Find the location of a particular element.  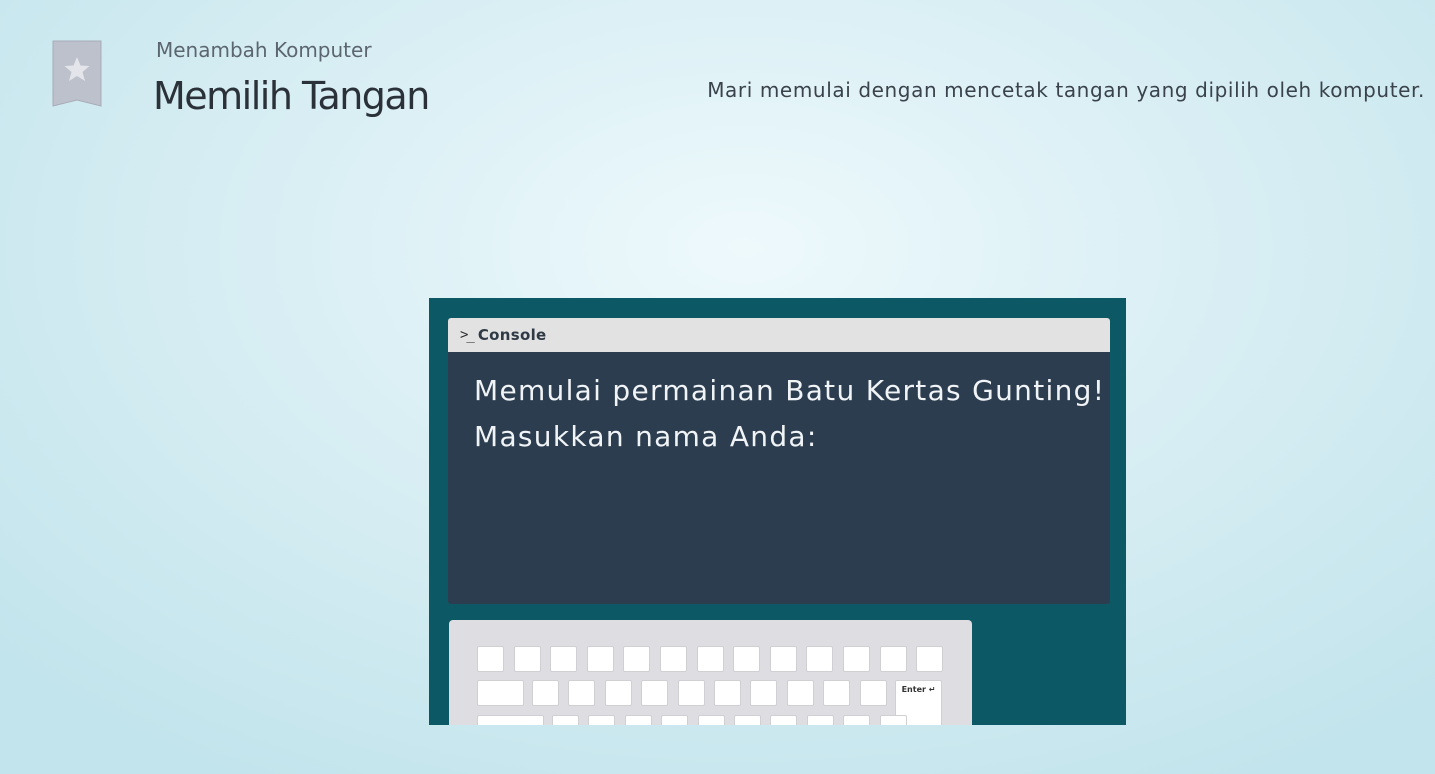

star-bookmark-icon is located at coordinates (77, 73).